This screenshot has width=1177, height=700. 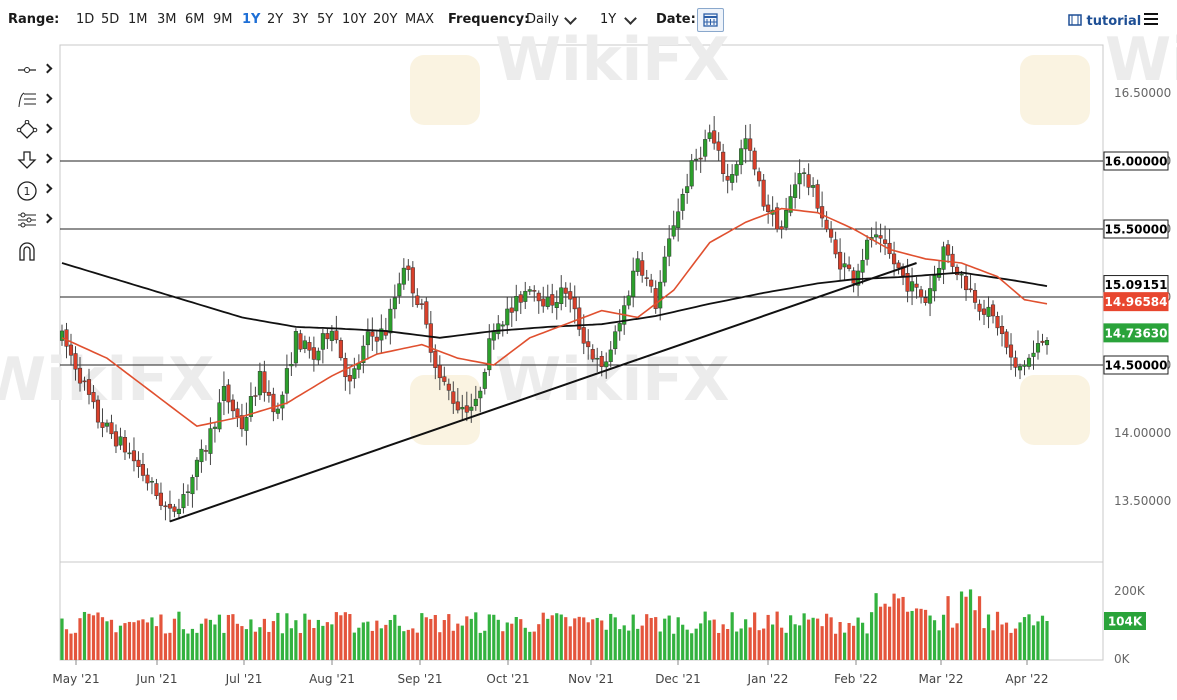 I want to click on x-tick-label: Jun '21, so click(x=156, y=679).